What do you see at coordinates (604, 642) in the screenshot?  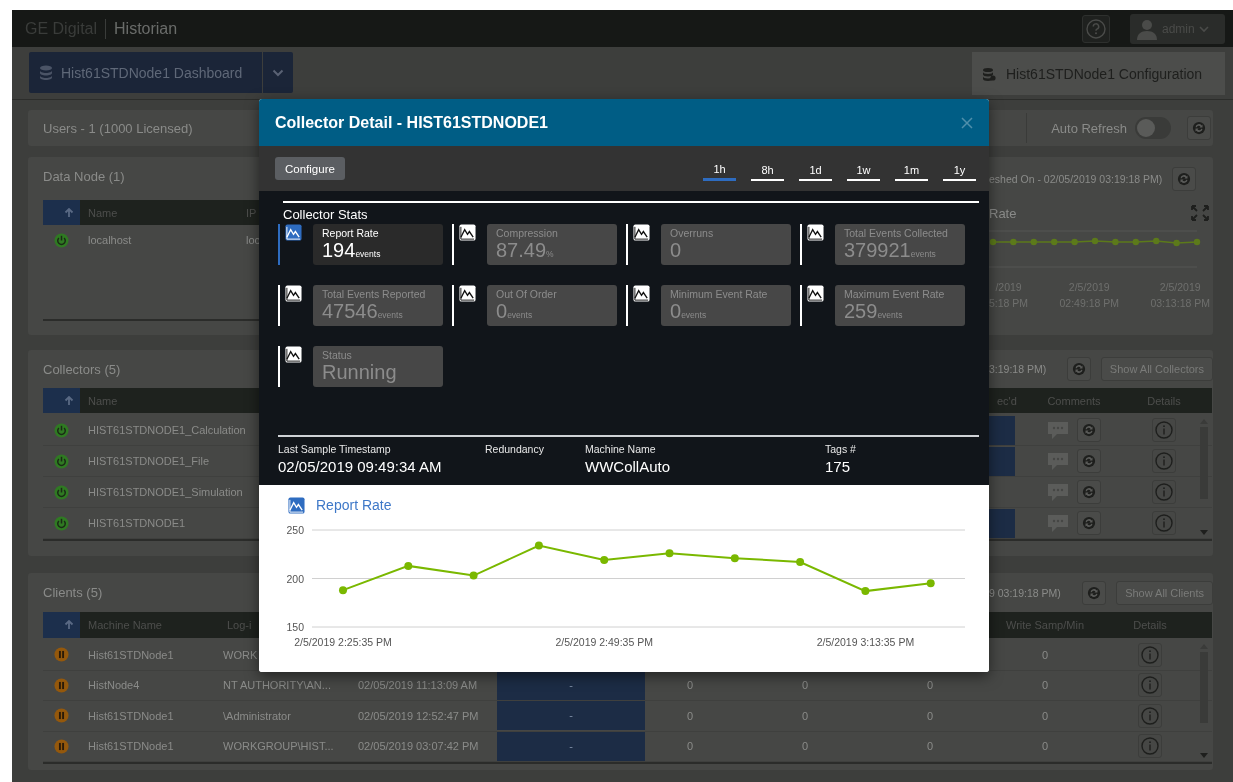 I see `axis-label: 2/5/2019 2:49:35 PM` at bounding box center [604, 642].